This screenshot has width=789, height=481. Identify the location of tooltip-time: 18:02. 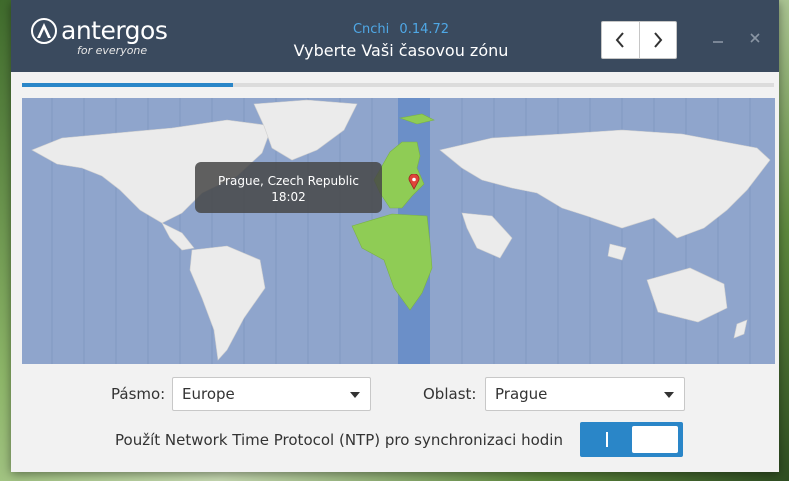
(288, 197).